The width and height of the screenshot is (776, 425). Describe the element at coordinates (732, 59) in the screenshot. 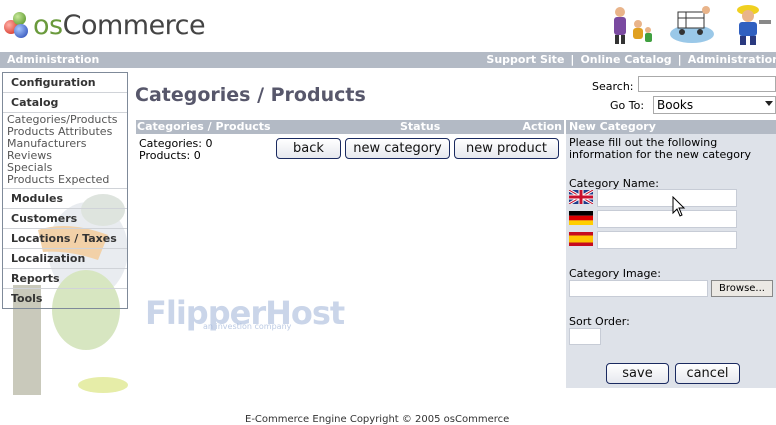

I see `administration-link: Administration` at that location.